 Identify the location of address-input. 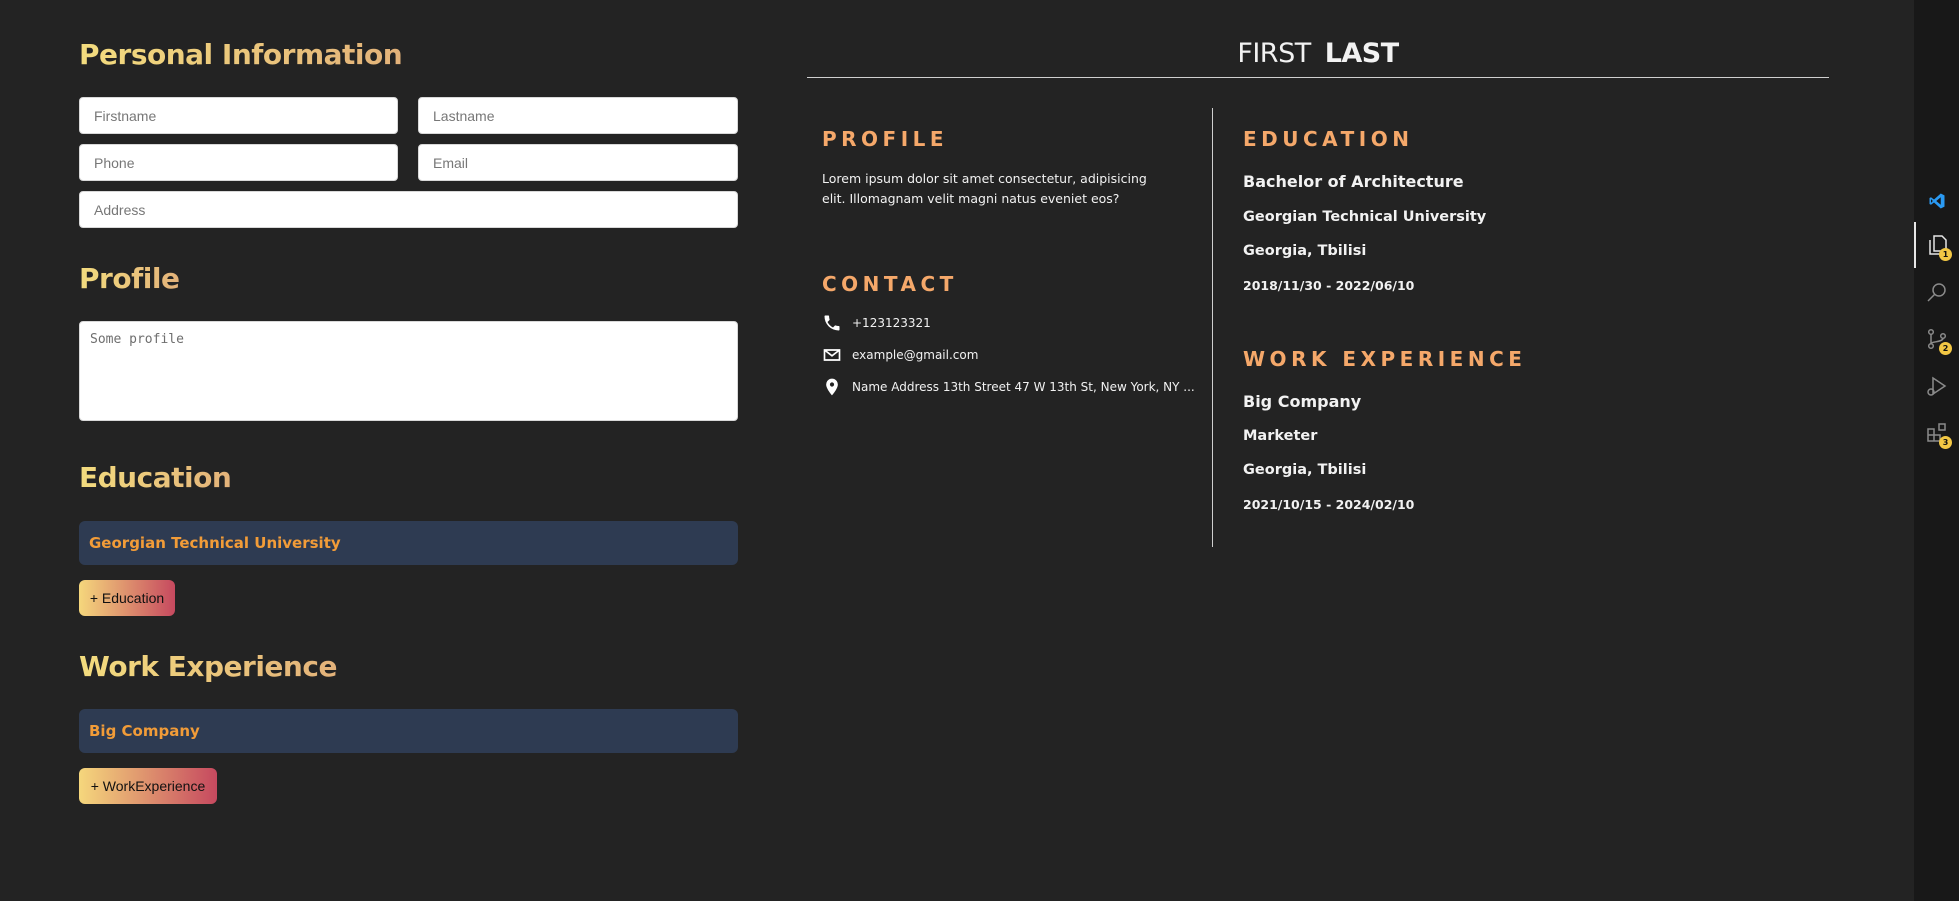
(408, 209).